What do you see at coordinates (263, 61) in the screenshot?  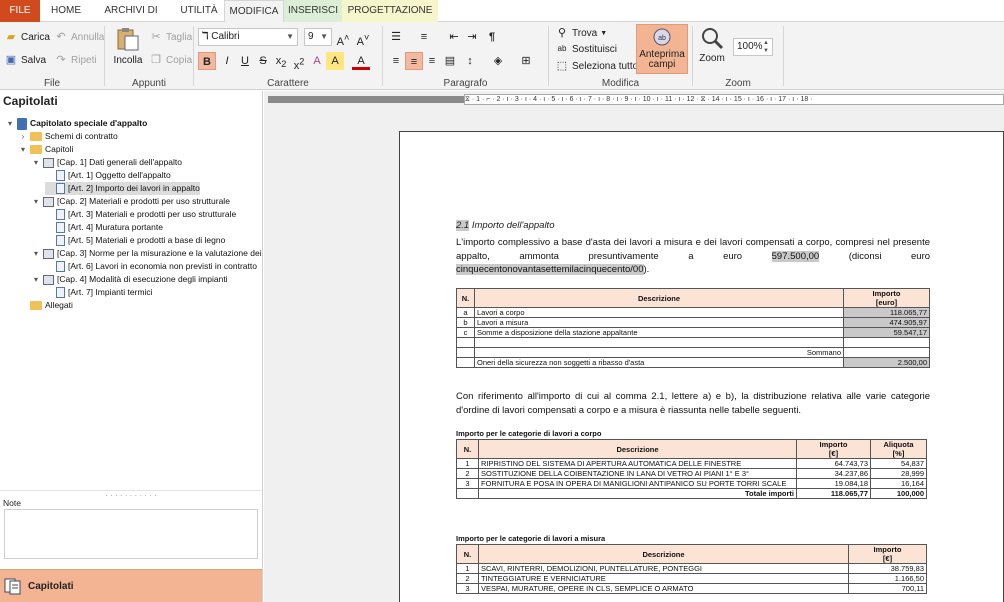 I see `strikethrough-button: S` at bounding box center [263, 61].